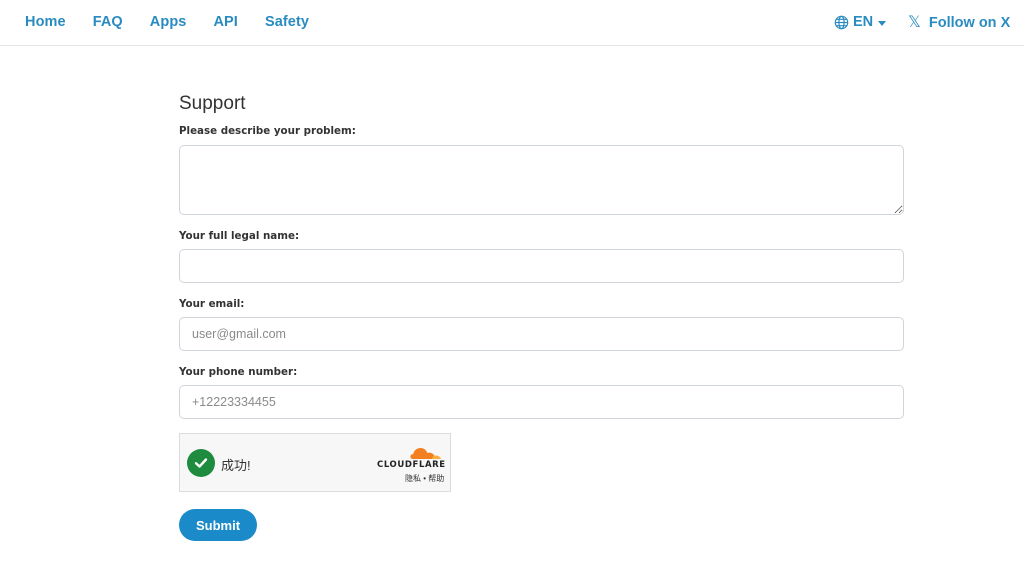  I want to click on x-logo-icon: 𝕏, so click(914, 22).